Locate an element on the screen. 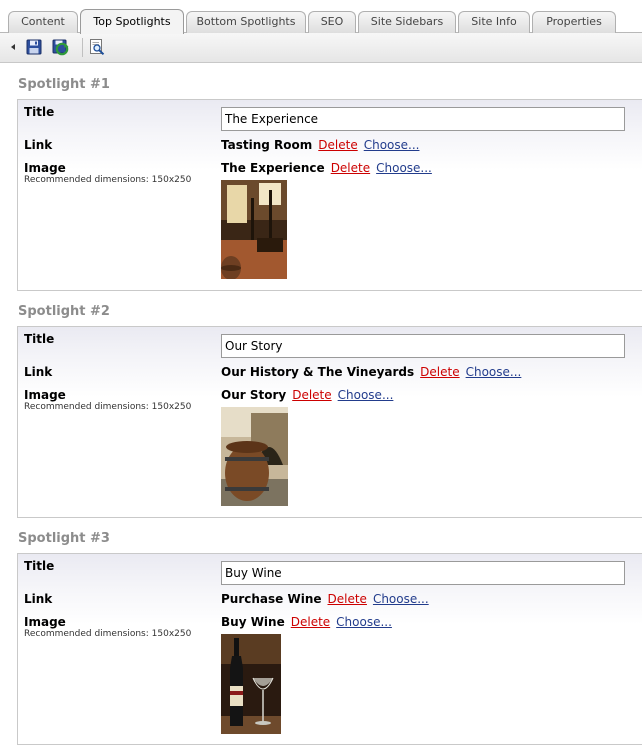 Image resolution: width=642 pixels, height=751 pixels. spotlight-3-heading: Spotlight #3 is located at coordinates (64, 538).